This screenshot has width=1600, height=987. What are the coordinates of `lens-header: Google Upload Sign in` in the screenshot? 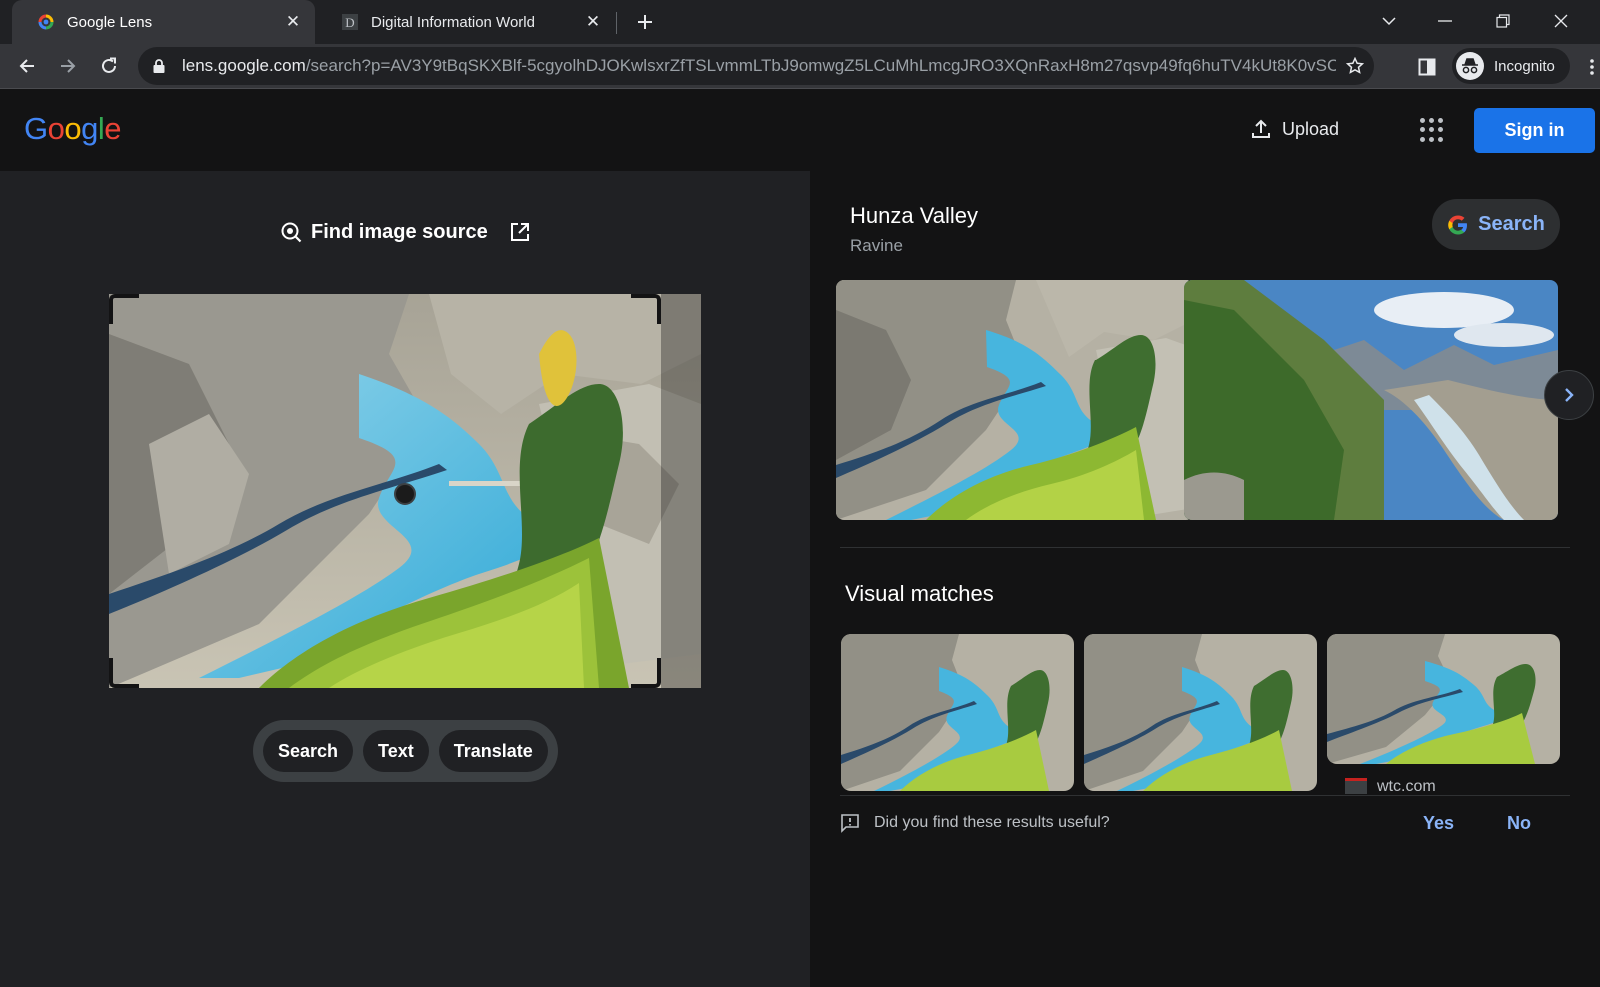 It's located at (800, 130).